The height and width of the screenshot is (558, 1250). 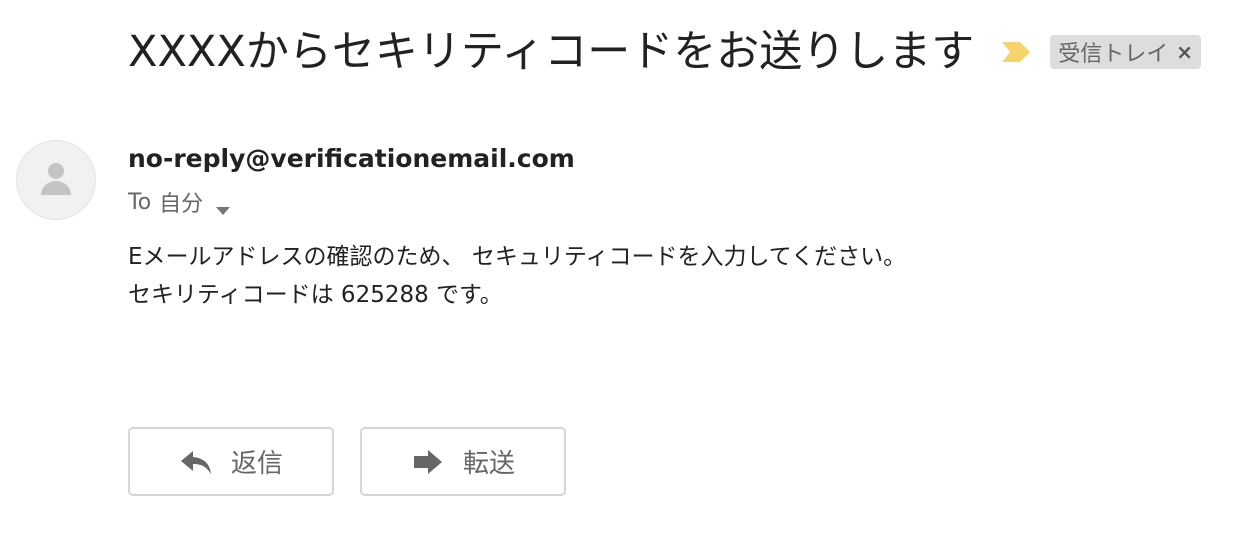 I want to click on inbox-label-chip: 受信トレイ ×, so click(x=1126, y=52).